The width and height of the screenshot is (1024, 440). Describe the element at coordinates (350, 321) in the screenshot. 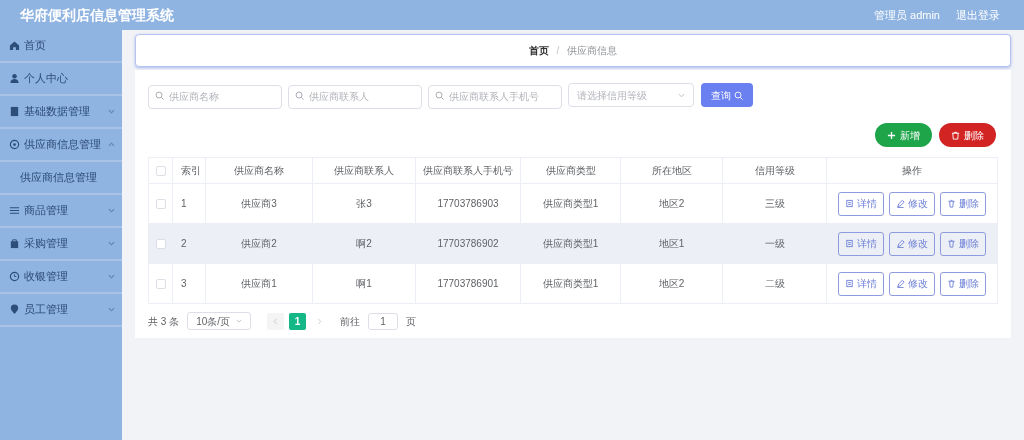

I see `goto-label: 前往` at that location.